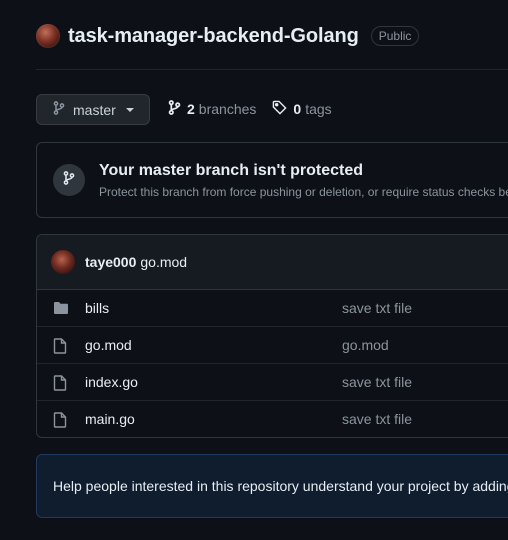 The height and width of the screenshot is (540, 508). What do you see at coordinates (272, 345) in the screenshot?
I see `table-row: go.mod go.mod` at bounding box center [272, 345].